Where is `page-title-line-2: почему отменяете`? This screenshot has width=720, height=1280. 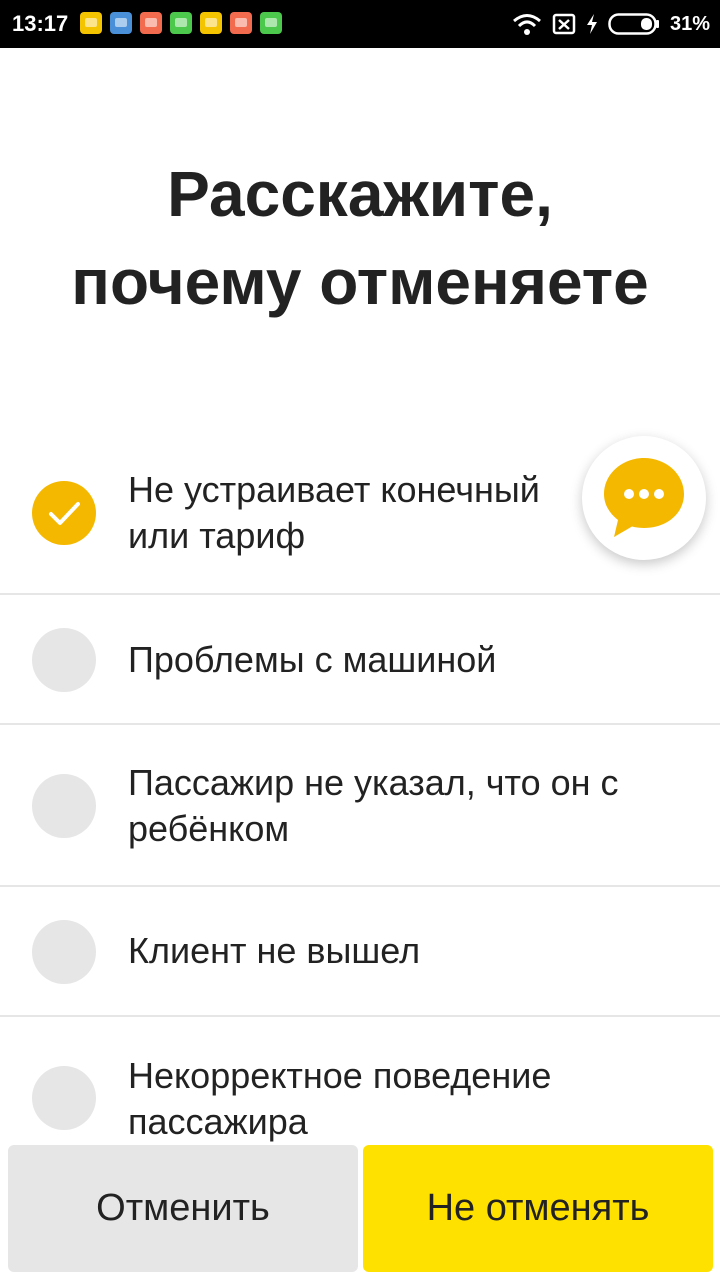
page-title-line-2: почему отменяете is located at coordinates (360, 282).